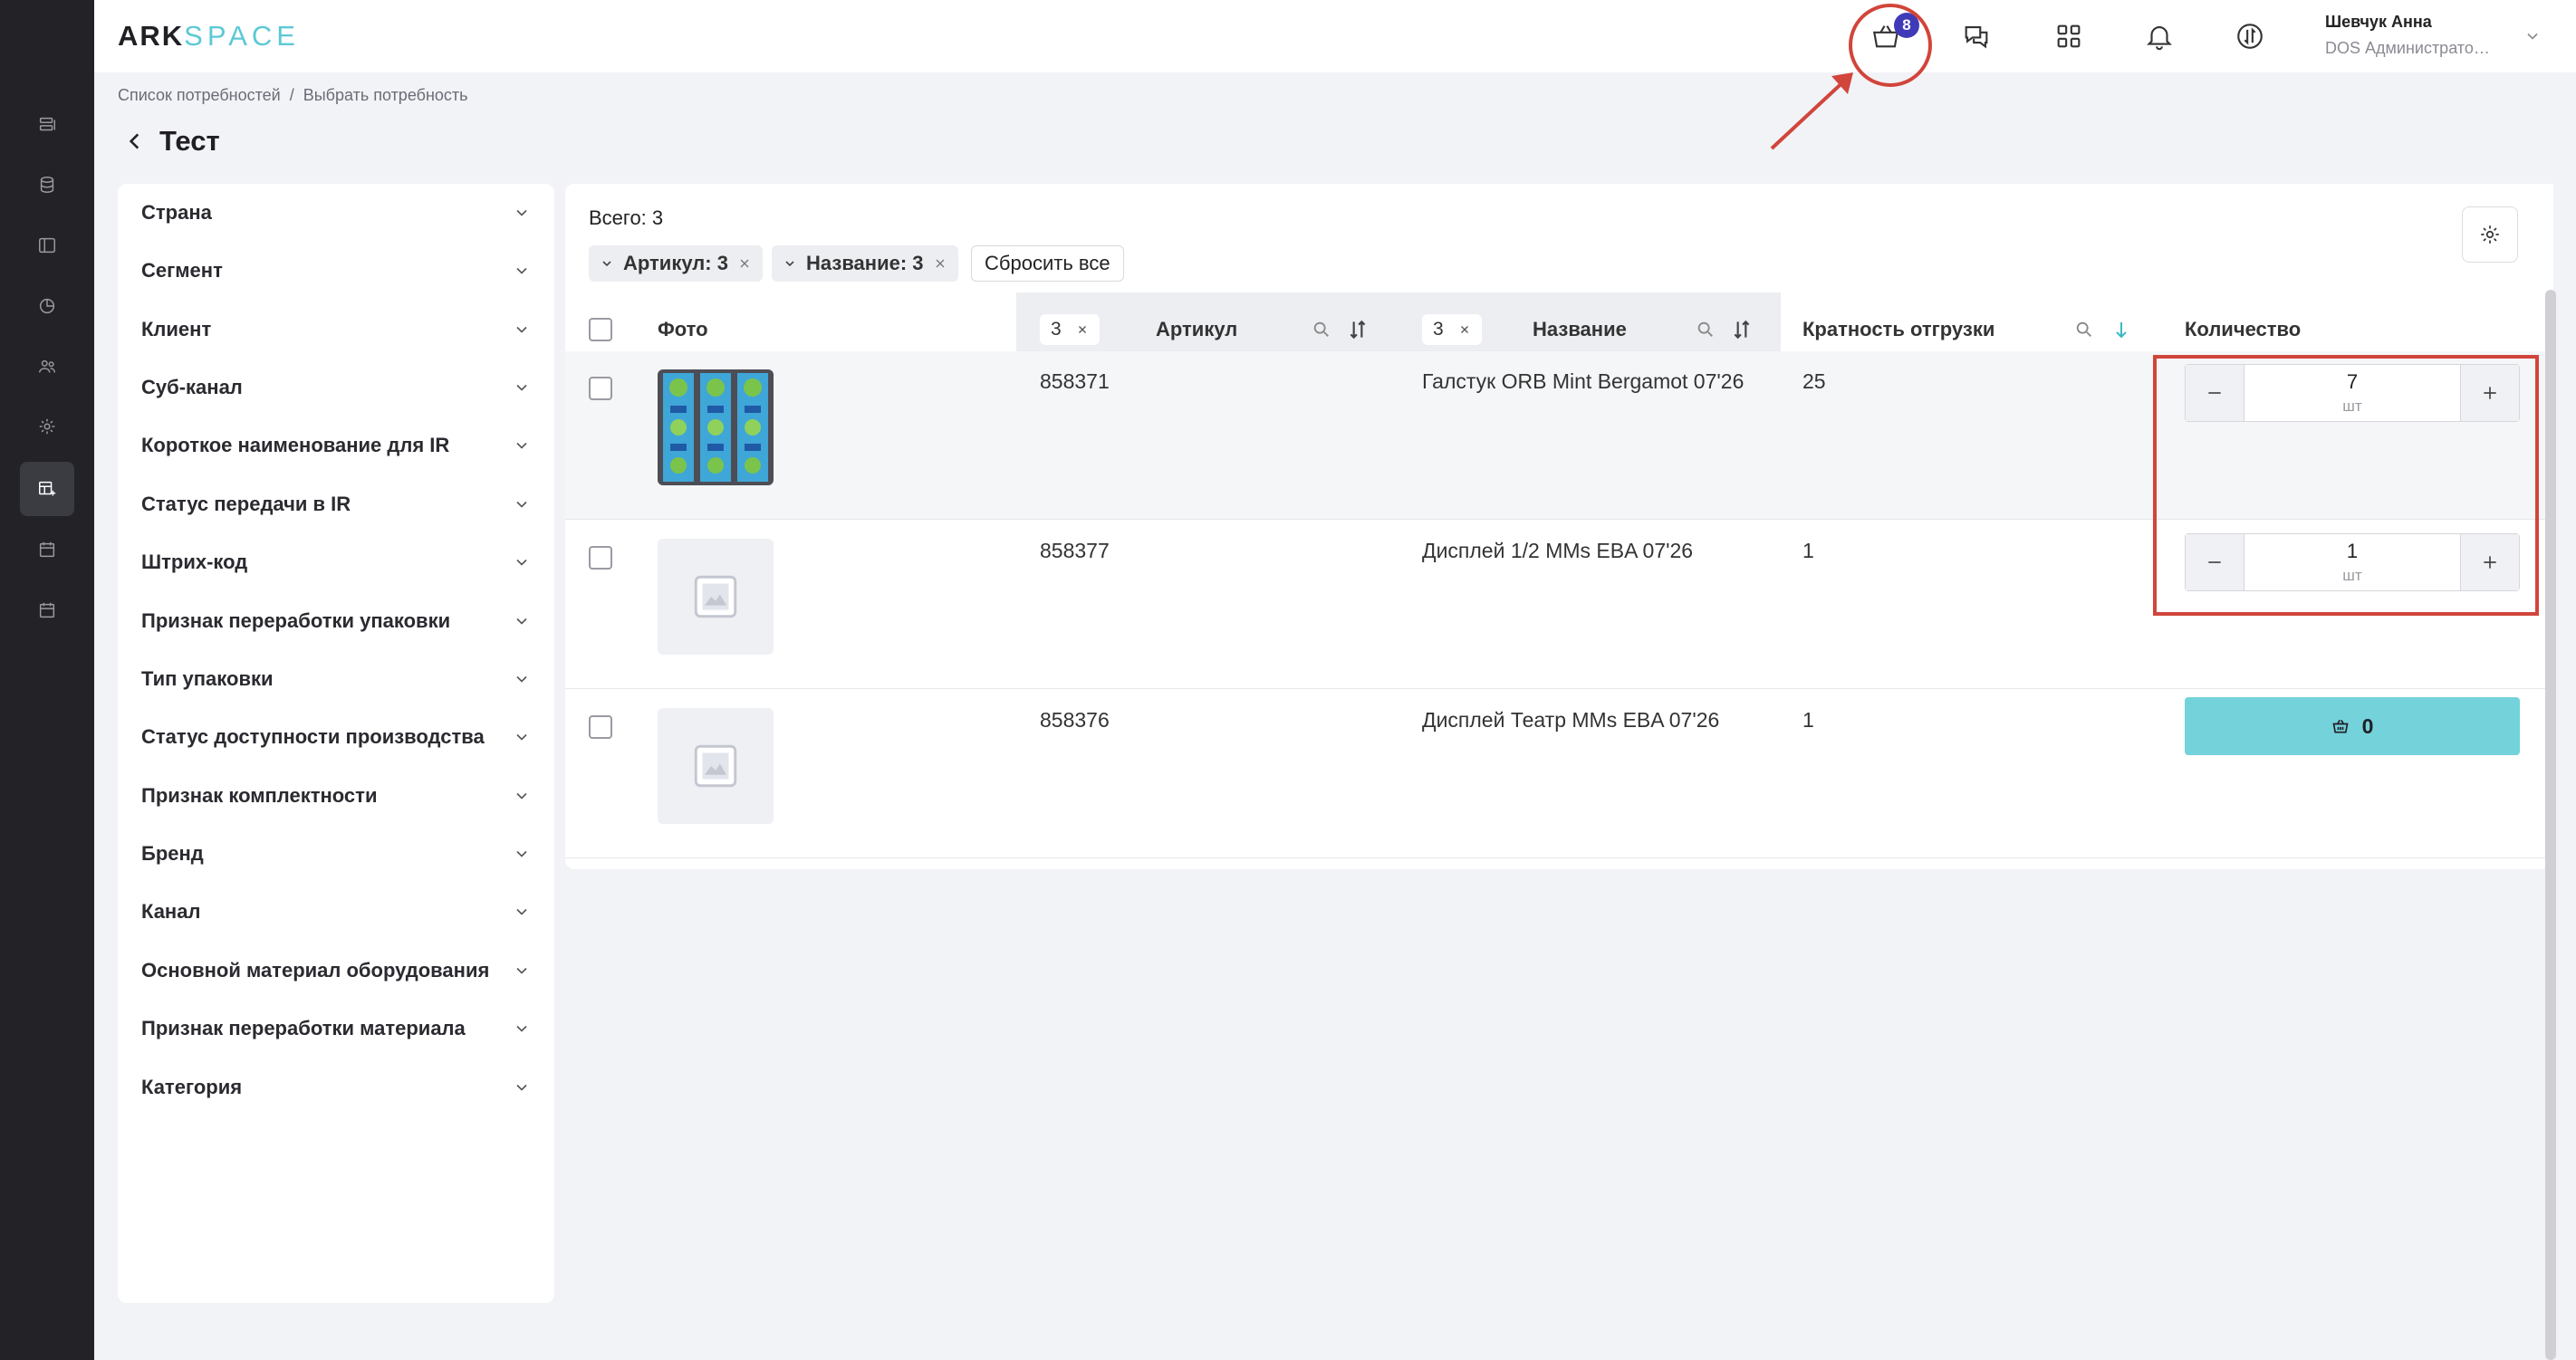 The width and height of the screenshot is (2576, 1360). I want to click on chip-label: Артикул: 3, so click(675, 263).